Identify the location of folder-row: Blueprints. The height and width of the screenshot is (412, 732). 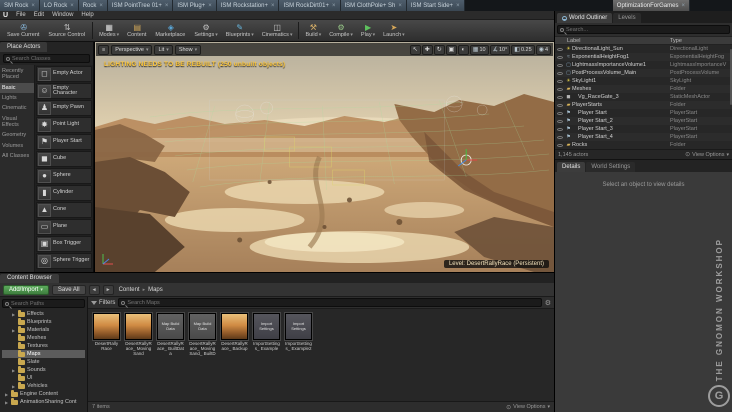
(43, 321).